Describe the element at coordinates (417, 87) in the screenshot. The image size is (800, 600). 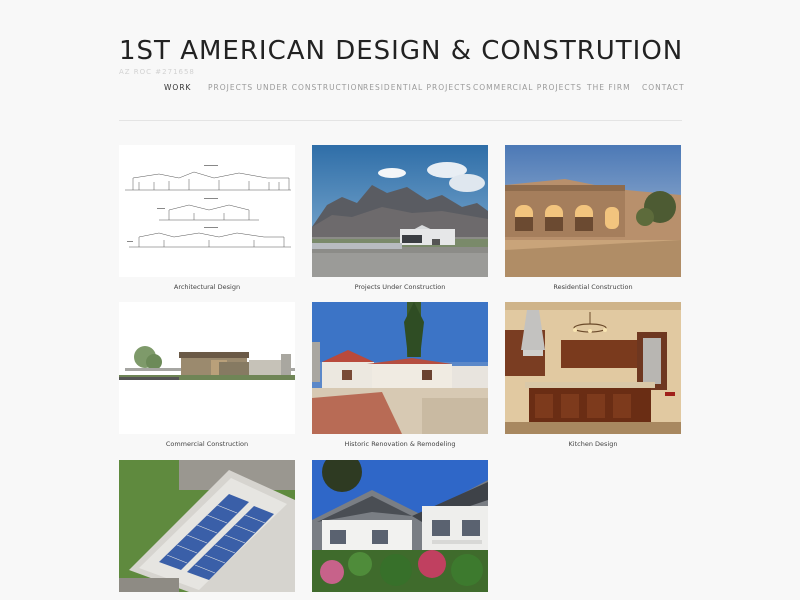
I see `nav-residential-projects: RESIDENTIAL PROJECTS` at that location.